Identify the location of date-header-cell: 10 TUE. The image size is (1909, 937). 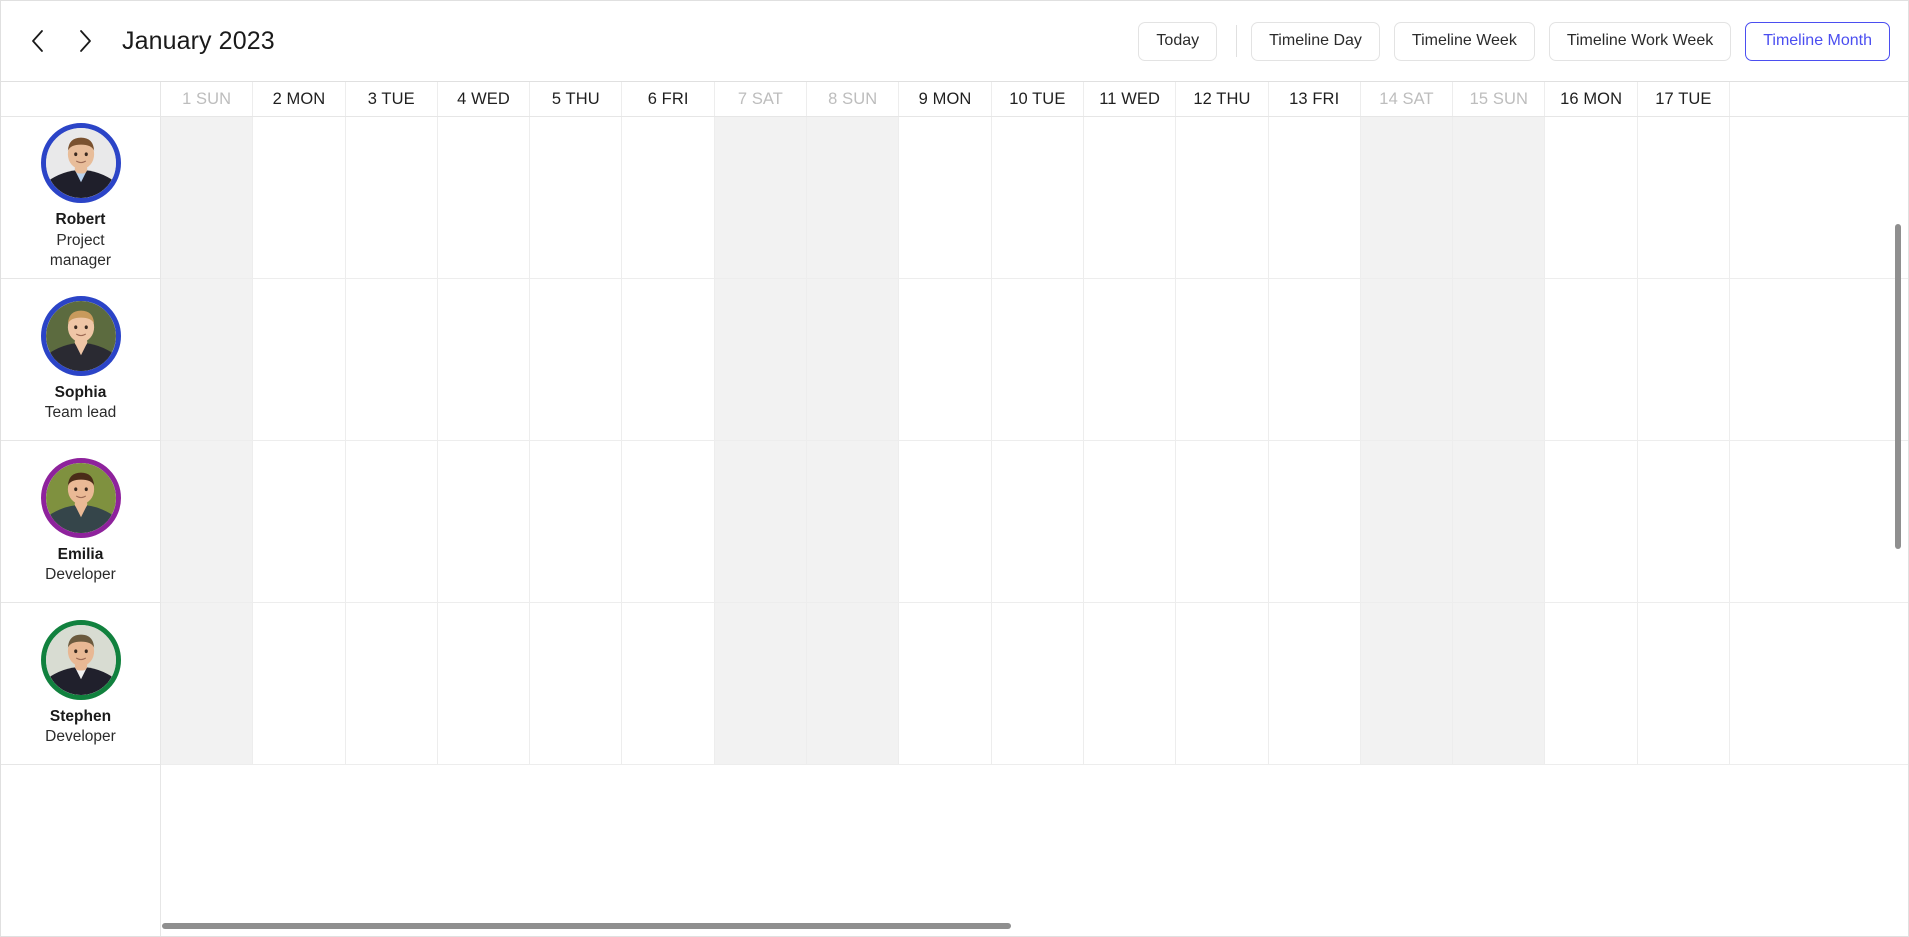
(1037, 99).